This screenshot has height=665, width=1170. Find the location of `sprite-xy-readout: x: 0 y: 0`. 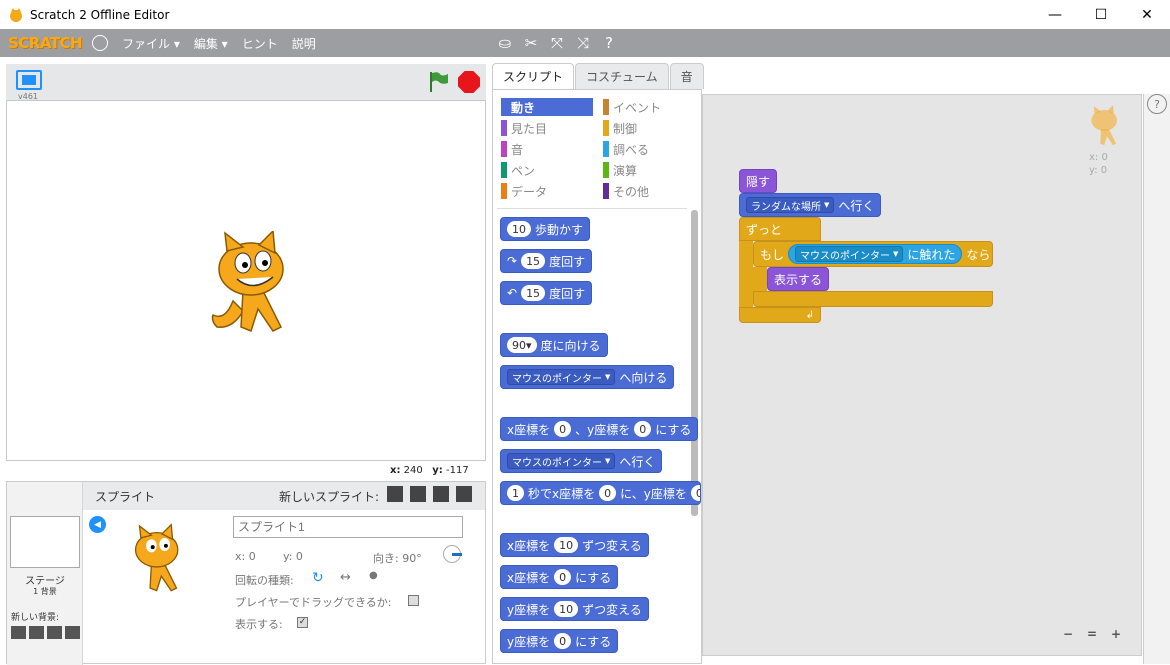

sprite-xy-readout: x: 0 y: 0 is located at coordinates (1098, 164).